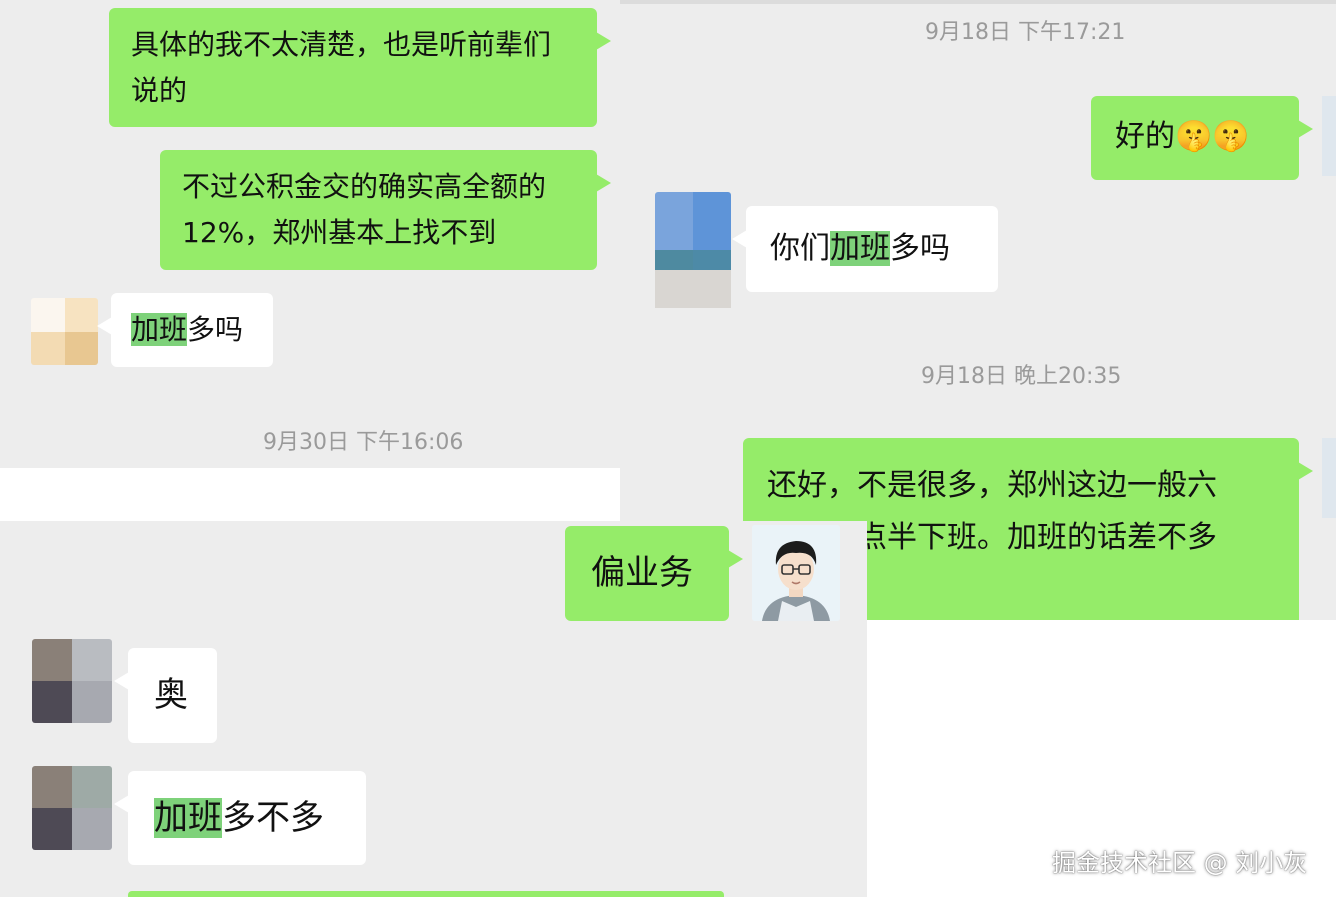 This screenshot has width=1336, height=897. Describe the element at coordinates (364, 186) in the screenshot. I see `message-text: 不过公积金交的确实高全额的` at that location.